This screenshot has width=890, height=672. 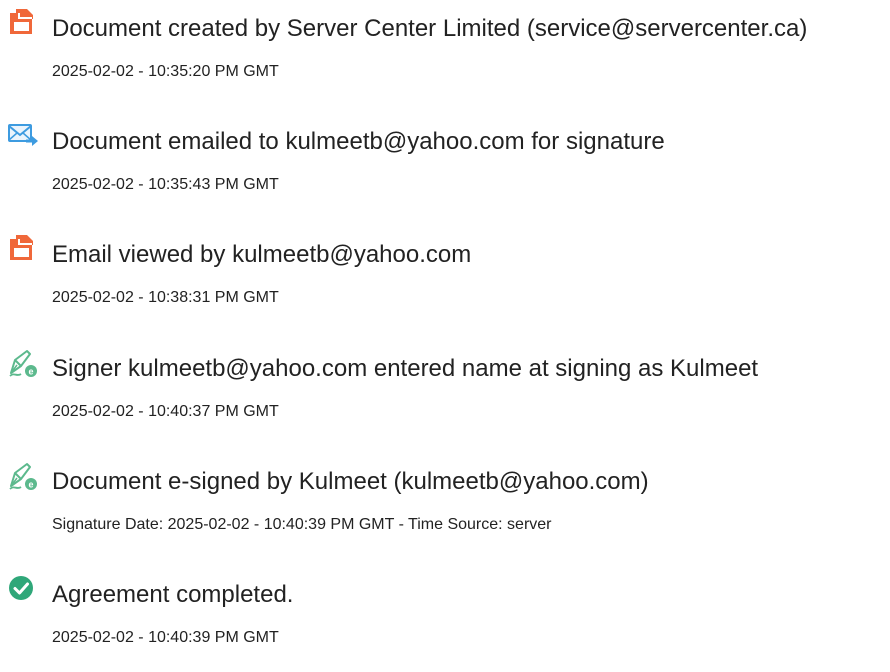 I want to click on event-timestamp: 2025-02-02 - 10:35:20 PM GMT, so click(x=165, y=71).